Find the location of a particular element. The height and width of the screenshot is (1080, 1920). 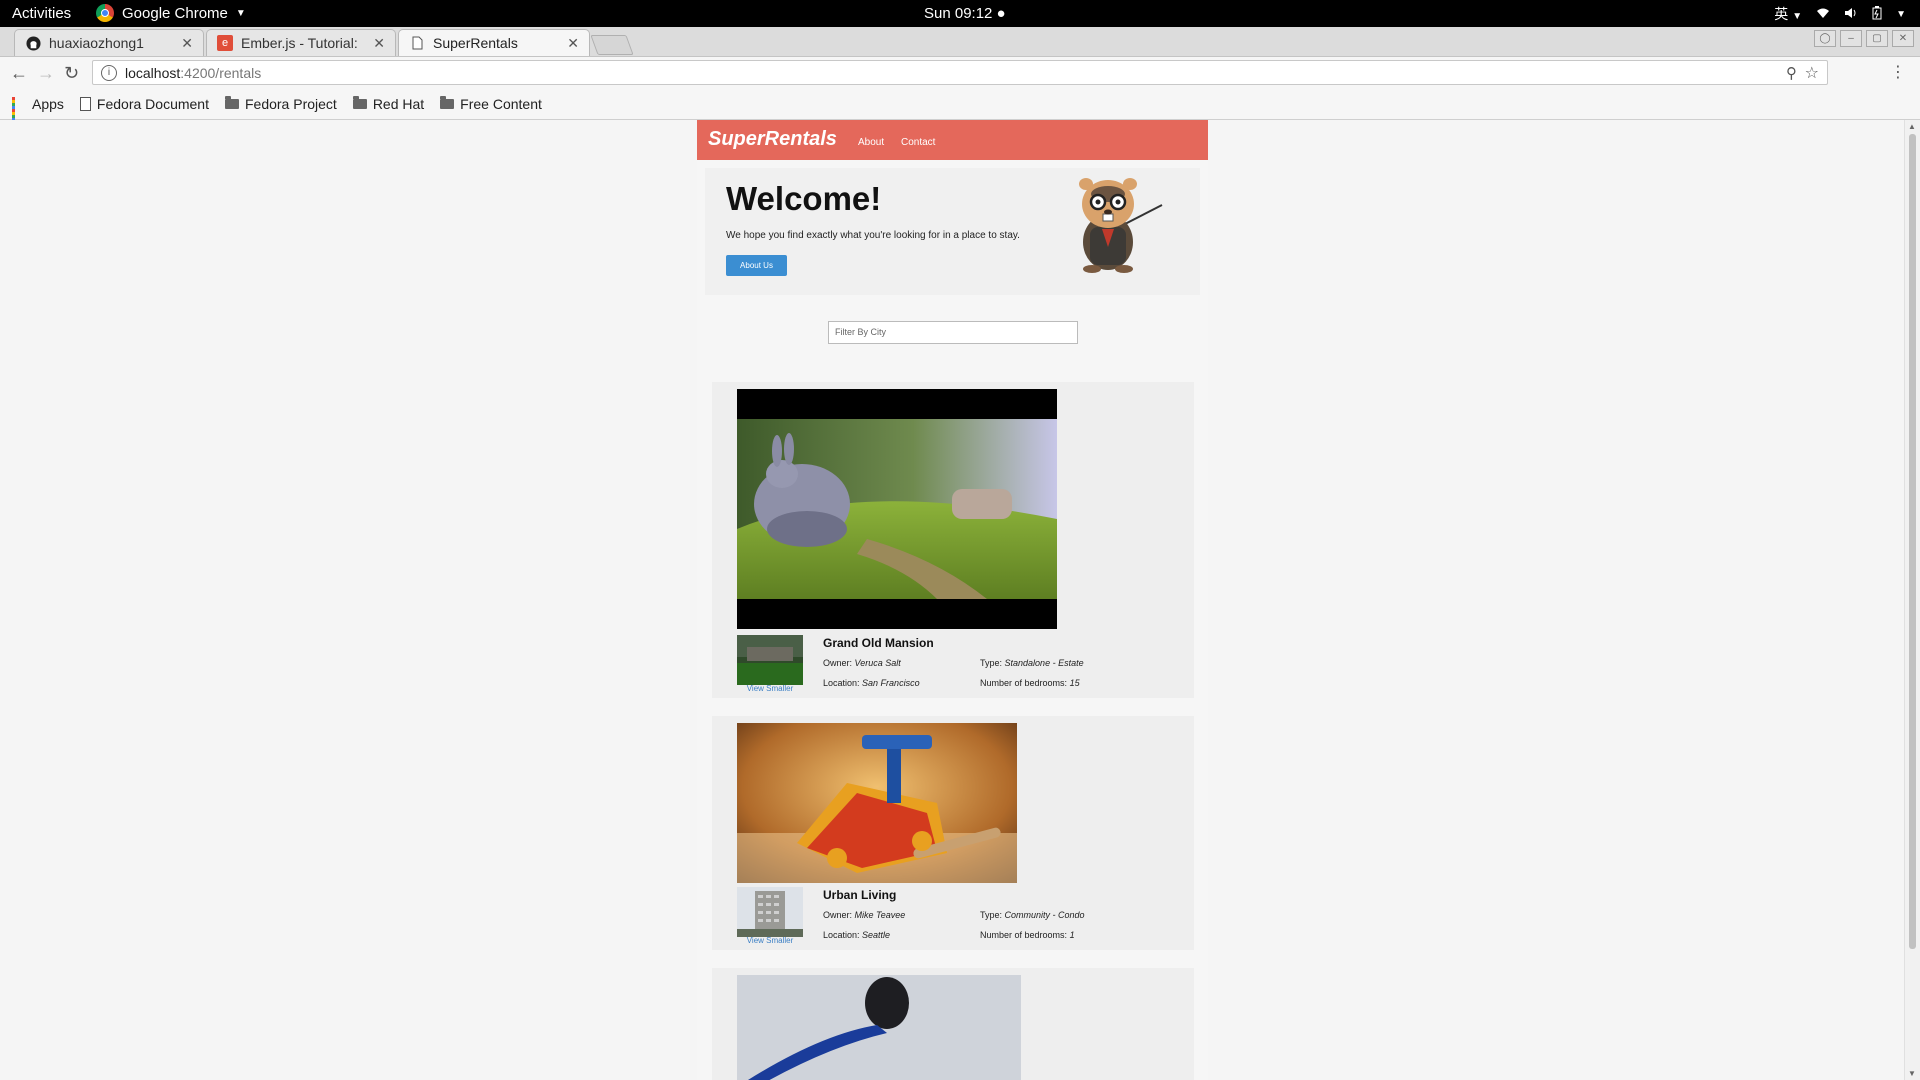

reload-icon: ↻ is located at coordinates (71, 73).